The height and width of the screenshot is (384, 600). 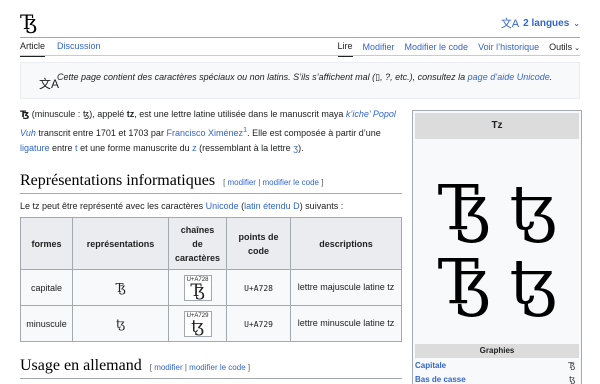 I want to click on description-cell: lettre minuscule latine tz, so click(x=346, y=323).